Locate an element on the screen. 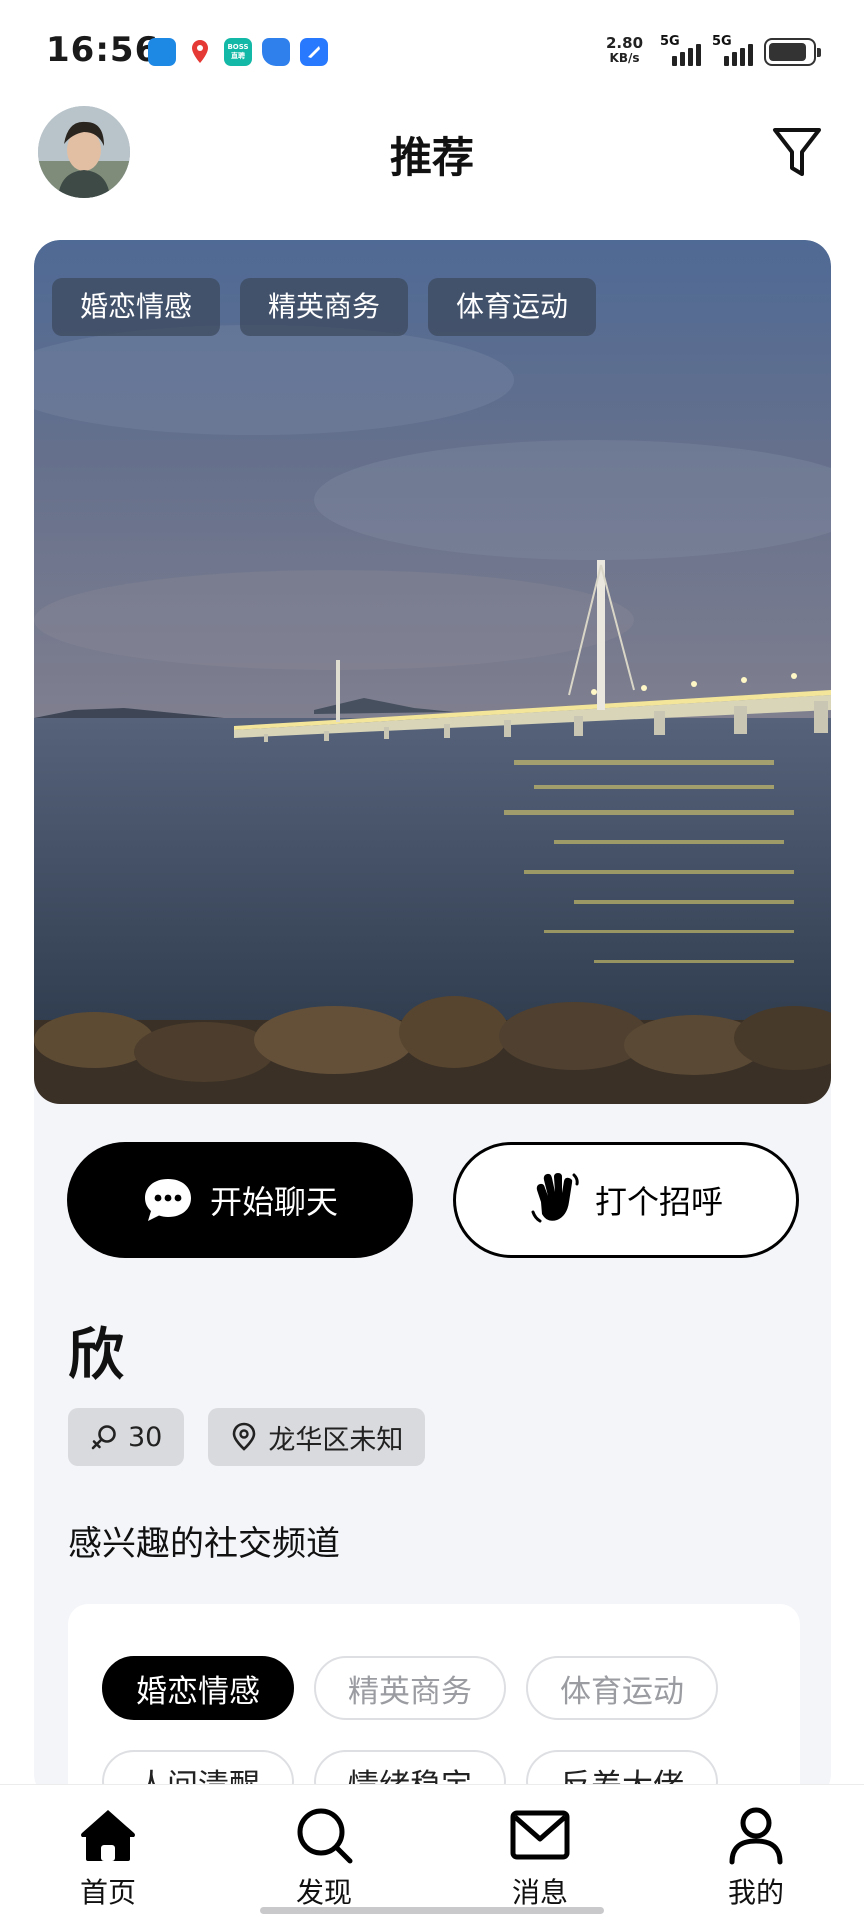 This screenshot has width=864, height=1920. boss-zhipin-icon-text: BOSS直聘 is located at coordinates (238, 51).